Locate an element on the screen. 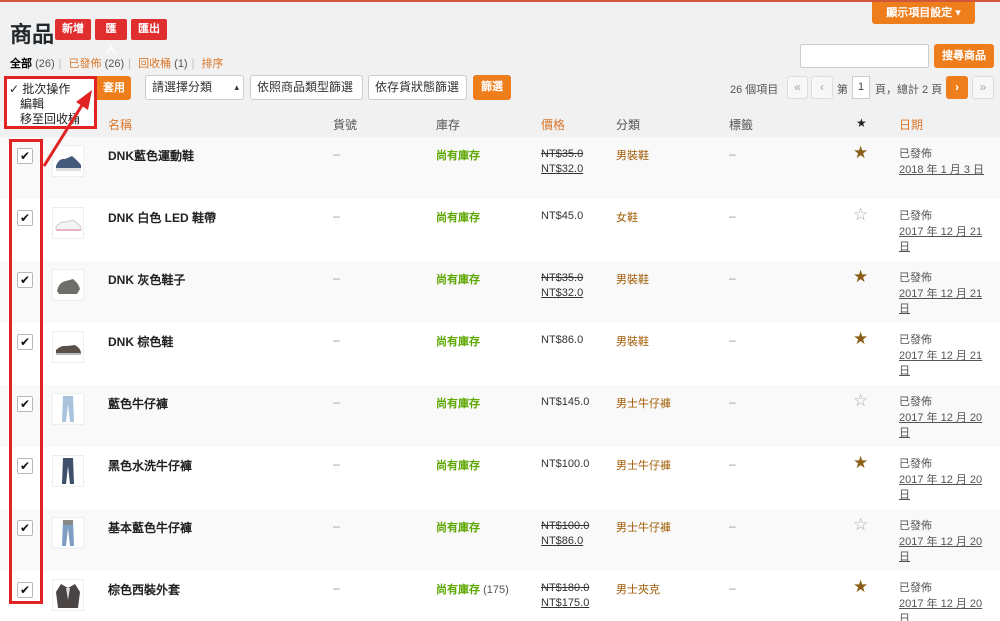  product-name-link: 基本藍色牛仔褲 is located at coordinates (150, 527).